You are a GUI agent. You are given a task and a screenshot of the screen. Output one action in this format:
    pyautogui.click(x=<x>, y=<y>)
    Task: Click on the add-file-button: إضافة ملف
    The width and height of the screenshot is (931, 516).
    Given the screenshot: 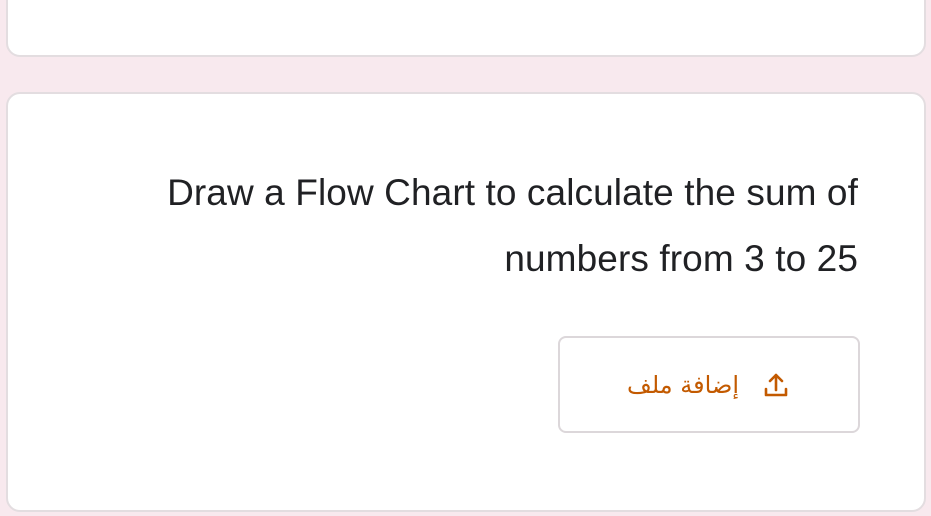 What is the action you would take?
    pyautogui.click(x=709, y=384)
    